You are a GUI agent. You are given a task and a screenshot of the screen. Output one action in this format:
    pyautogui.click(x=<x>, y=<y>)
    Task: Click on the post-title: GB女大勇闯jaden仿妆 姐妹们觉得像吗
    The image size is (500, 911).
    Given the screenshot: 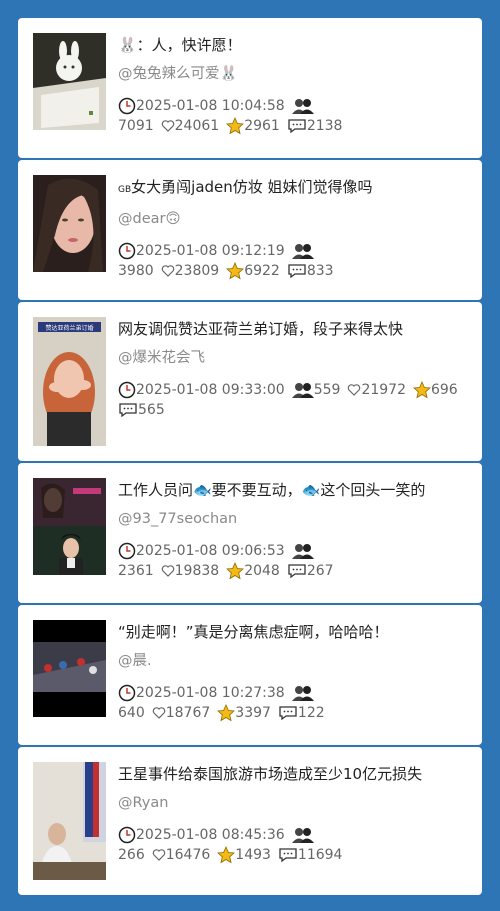 What is the action you would take?
    pyautogui.click(x=296, y=188)
    